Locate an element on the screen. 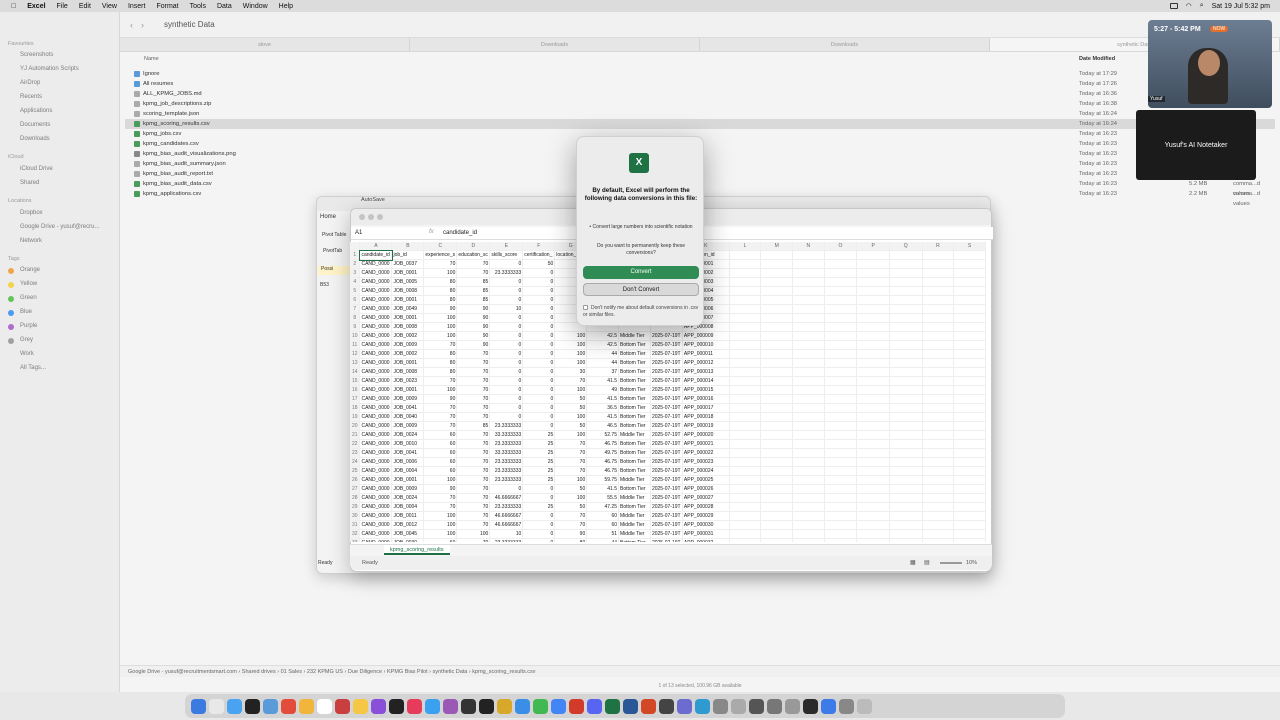 This screenshot has width=1280, height=720. menu-window: Window is located at coordinates (255, 6).